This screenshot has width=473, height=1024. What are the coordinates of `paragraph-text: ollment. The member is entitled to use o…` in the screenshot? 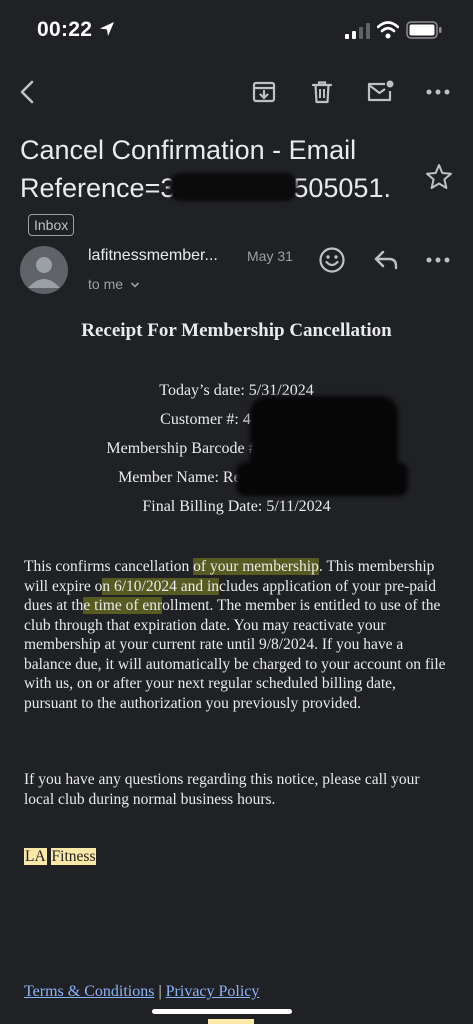 It's located at (235, 654).